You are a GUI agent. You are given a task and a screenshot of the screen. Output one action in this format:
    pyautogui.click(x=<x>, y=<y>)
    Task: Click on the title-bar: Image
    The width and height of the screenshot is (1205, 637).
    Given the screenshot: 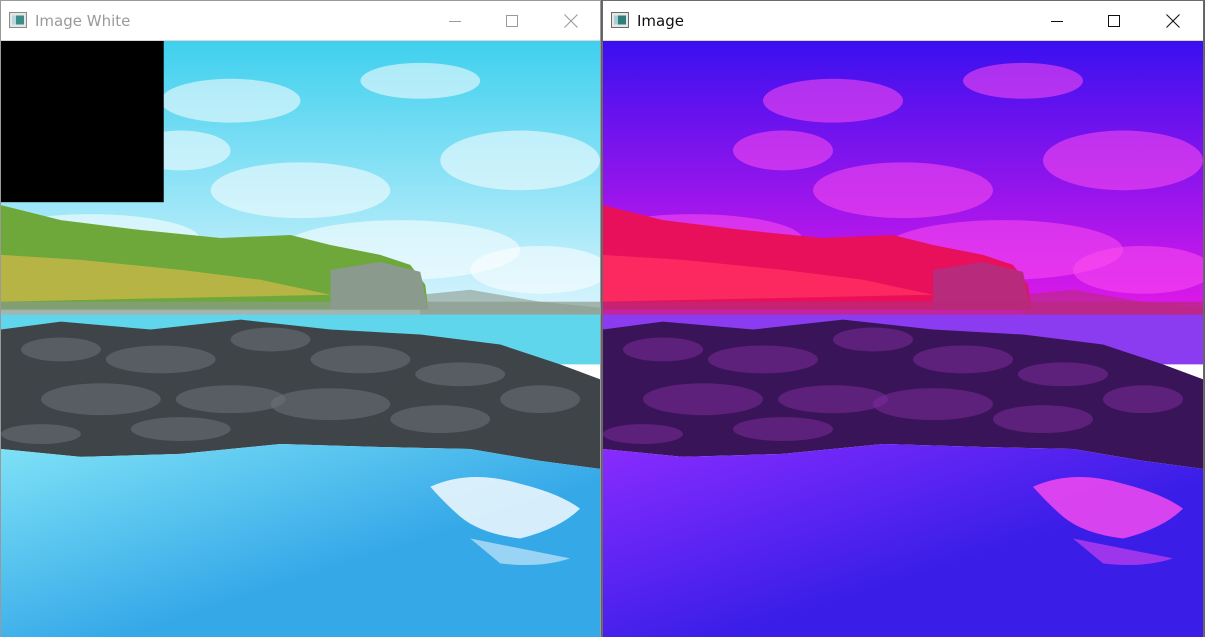 What is the action you would take?
    pyautogui.click(x=903, y=21)
    